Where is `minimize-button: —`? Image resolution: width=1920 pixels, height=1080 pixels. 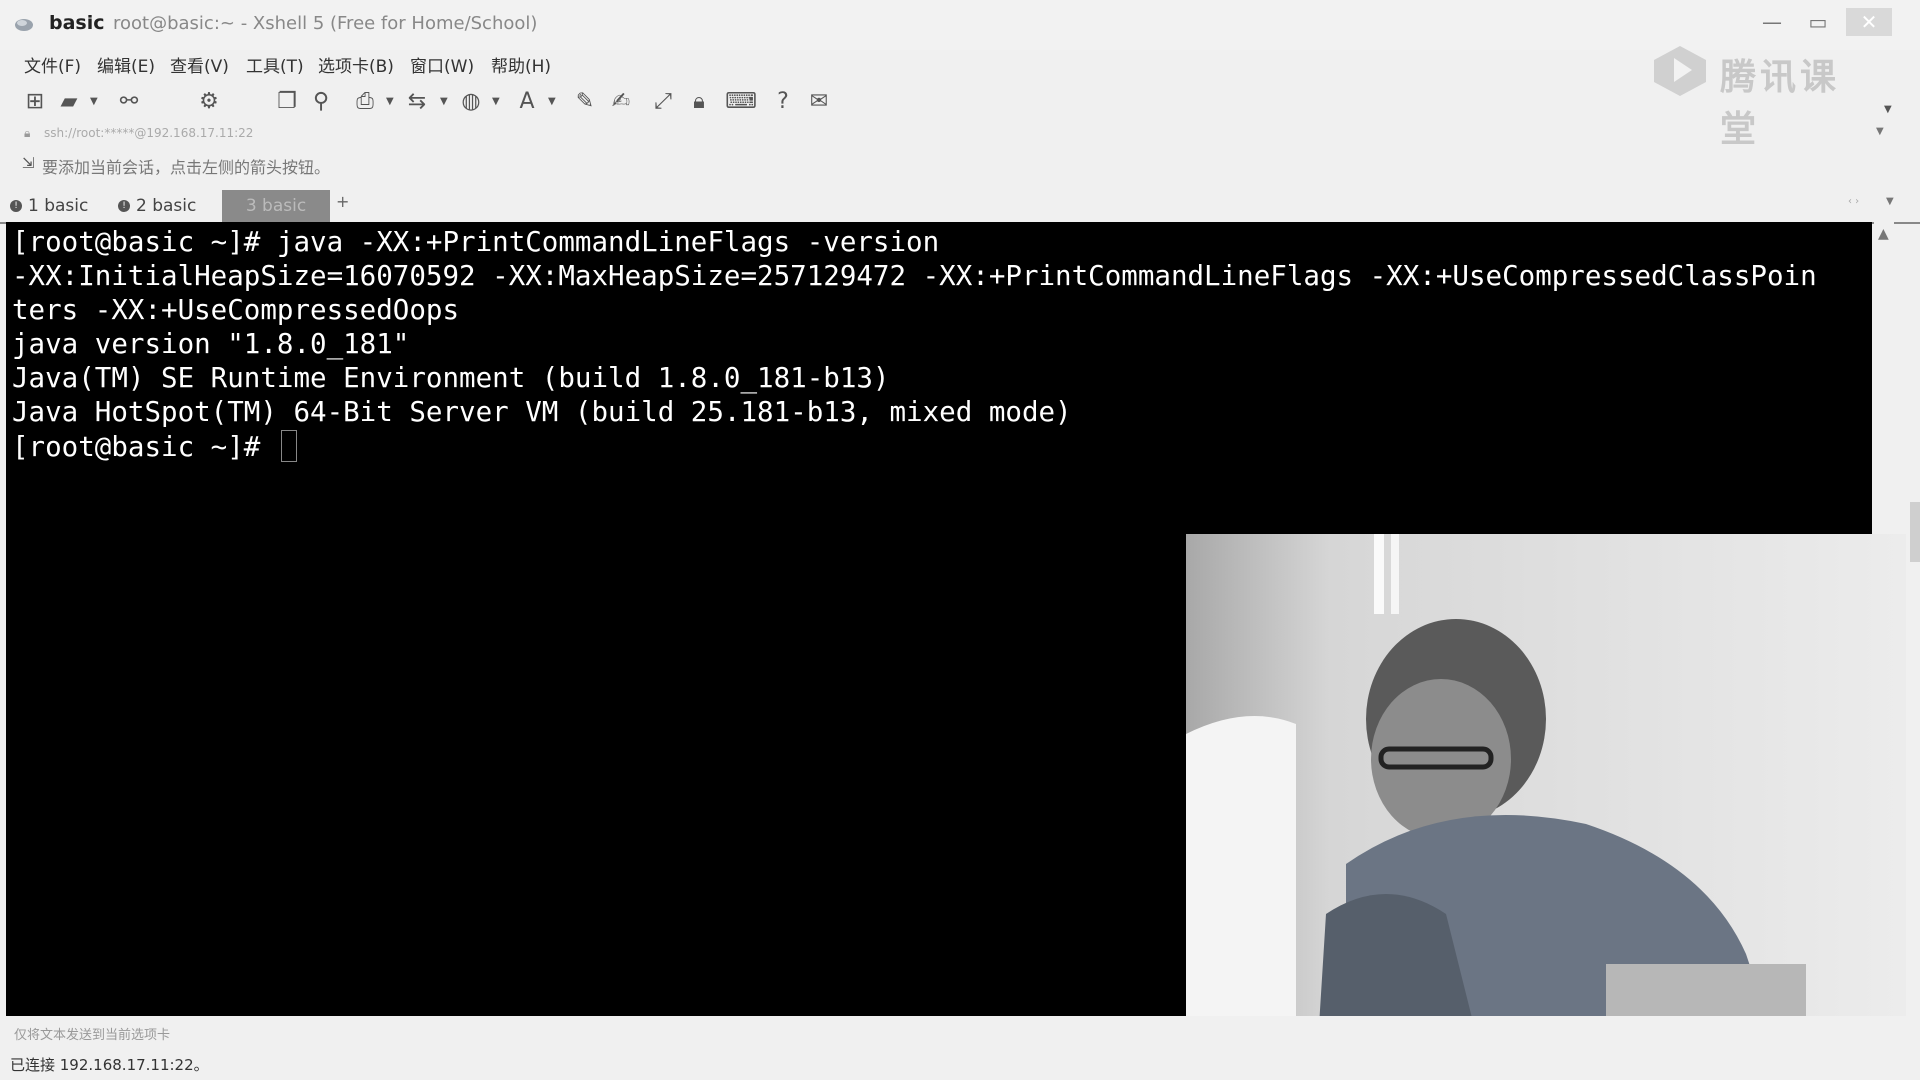 minimize-button: — is located at coordinates (1772, 22).